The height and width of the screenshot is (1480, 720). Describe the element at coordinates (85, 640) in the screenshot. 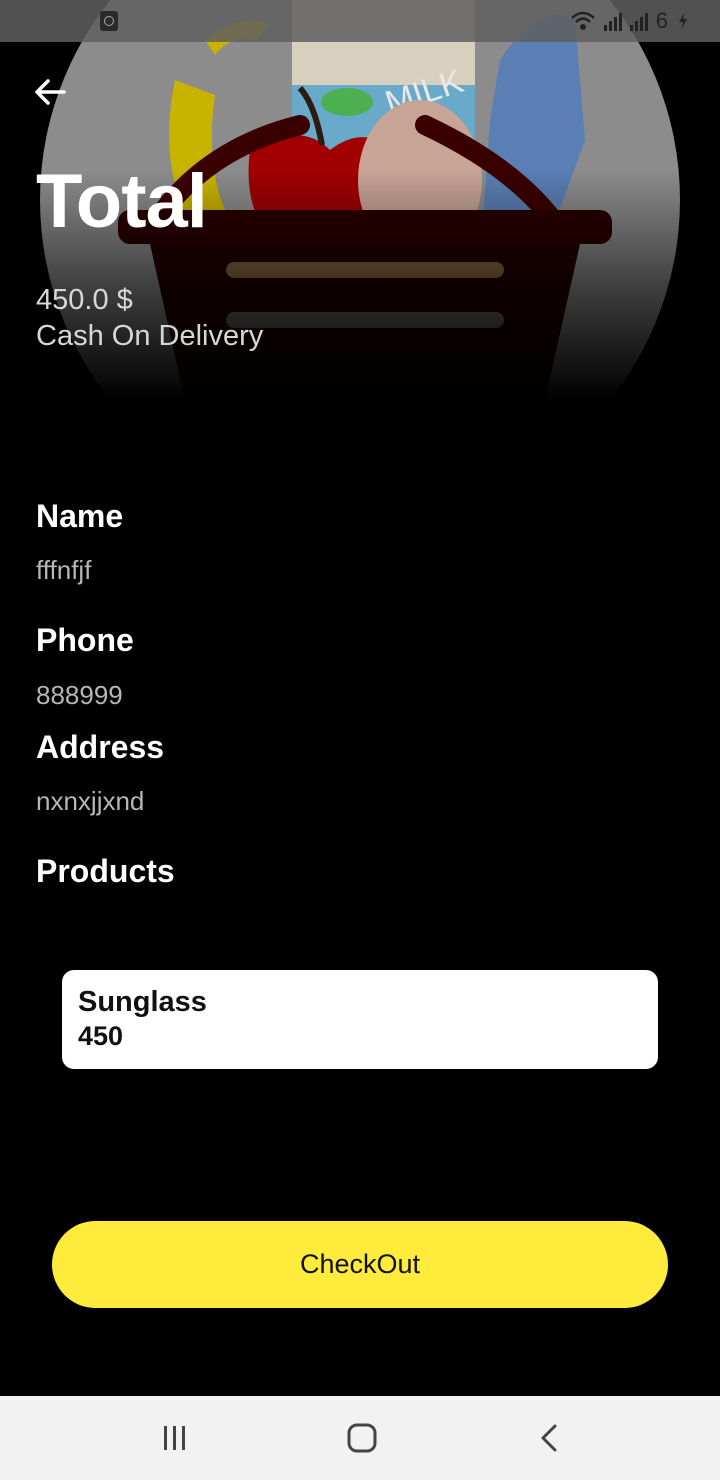

I see `phone-label: Phone` at that location.